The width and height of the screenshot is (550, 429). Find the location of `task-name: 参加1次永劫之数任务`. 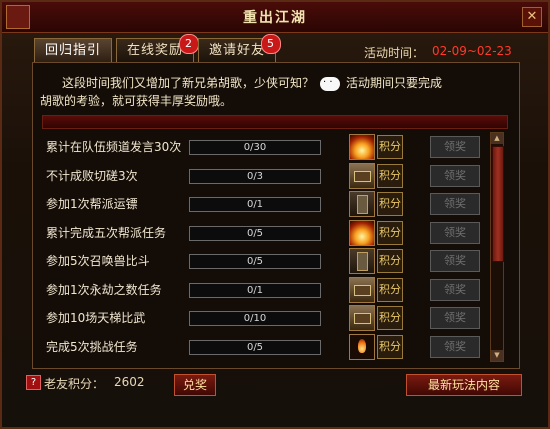

task-name: 参加1次永劫之数任务 is located at coordinates (104, 289).